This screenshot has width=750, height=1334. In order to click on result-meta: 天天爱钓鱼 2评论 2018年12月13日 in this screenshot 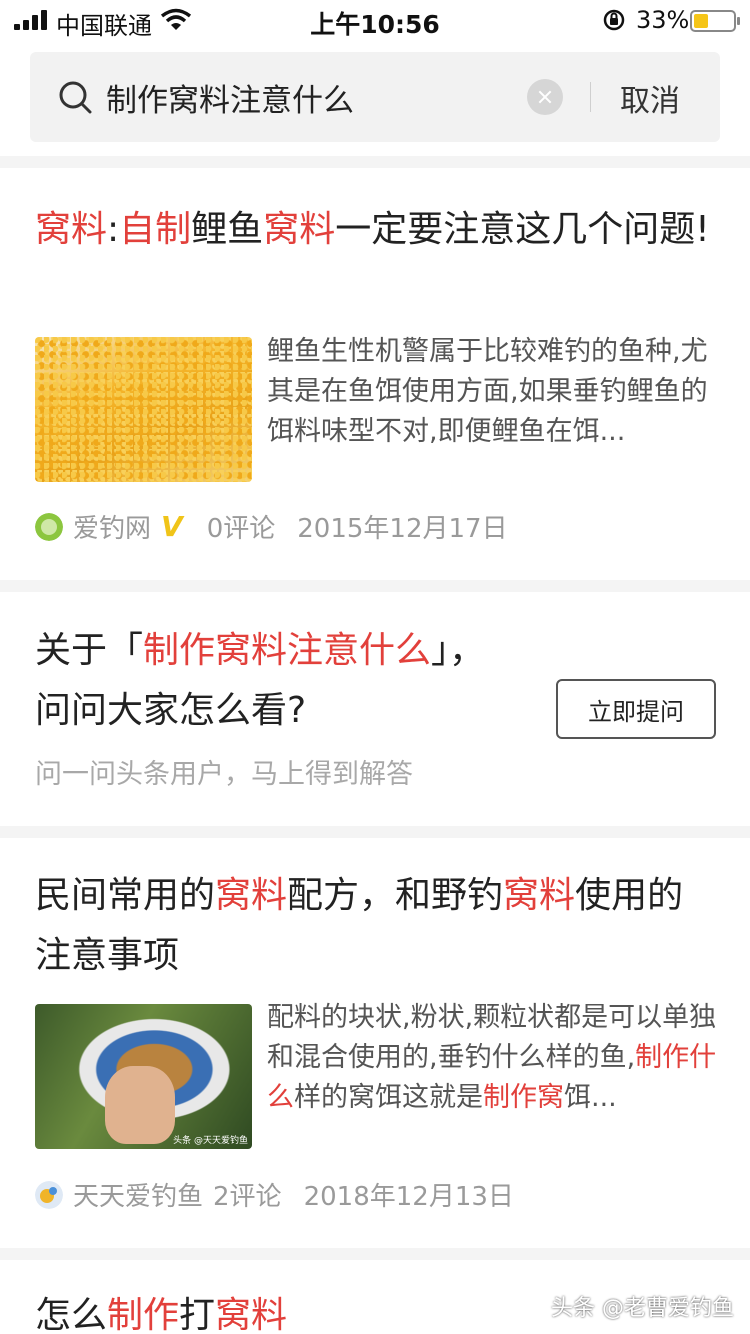, I will do `click(274, 1194)`.